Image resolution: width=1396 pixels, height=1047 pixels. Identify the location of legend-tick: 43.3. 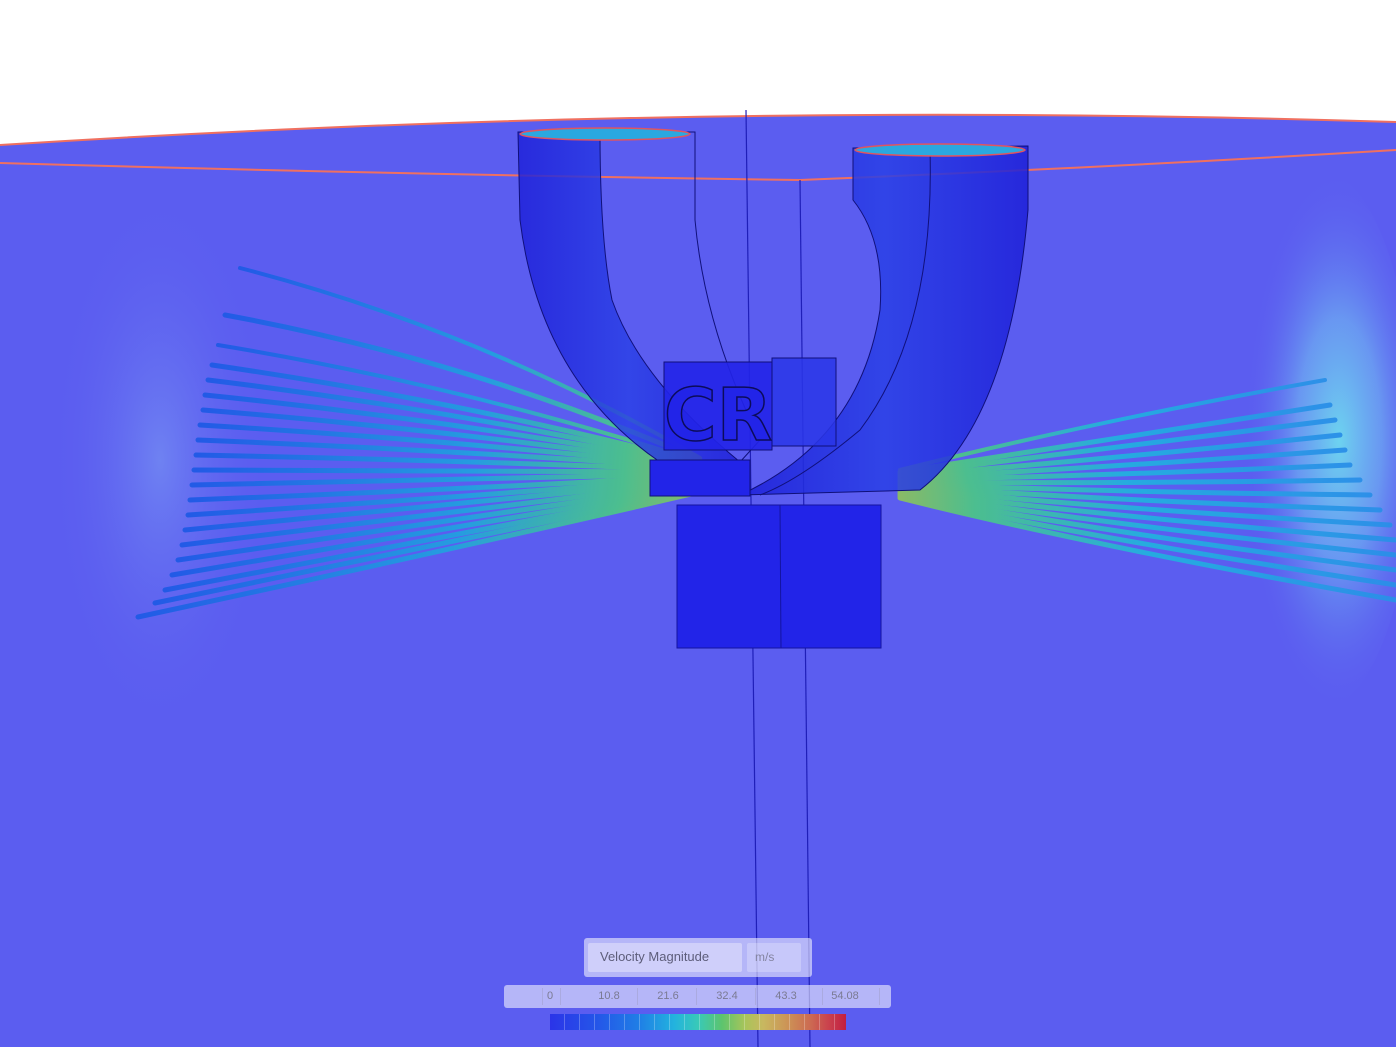
(786, 996).